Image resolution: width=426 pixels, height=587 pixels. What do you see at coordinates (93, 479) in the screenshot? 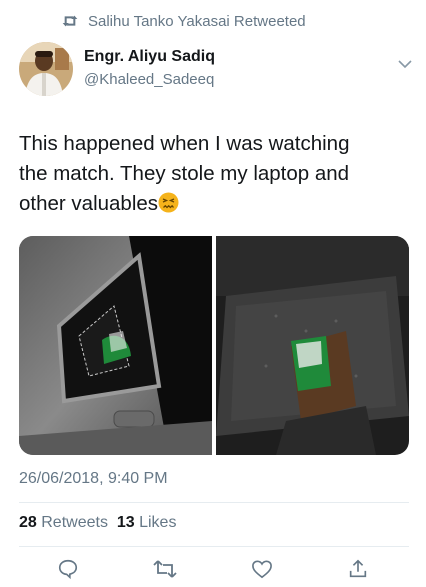
I see `tweet-timestamp: 26/06/2018, 9:40 PM` at bounding box center [93, 479].